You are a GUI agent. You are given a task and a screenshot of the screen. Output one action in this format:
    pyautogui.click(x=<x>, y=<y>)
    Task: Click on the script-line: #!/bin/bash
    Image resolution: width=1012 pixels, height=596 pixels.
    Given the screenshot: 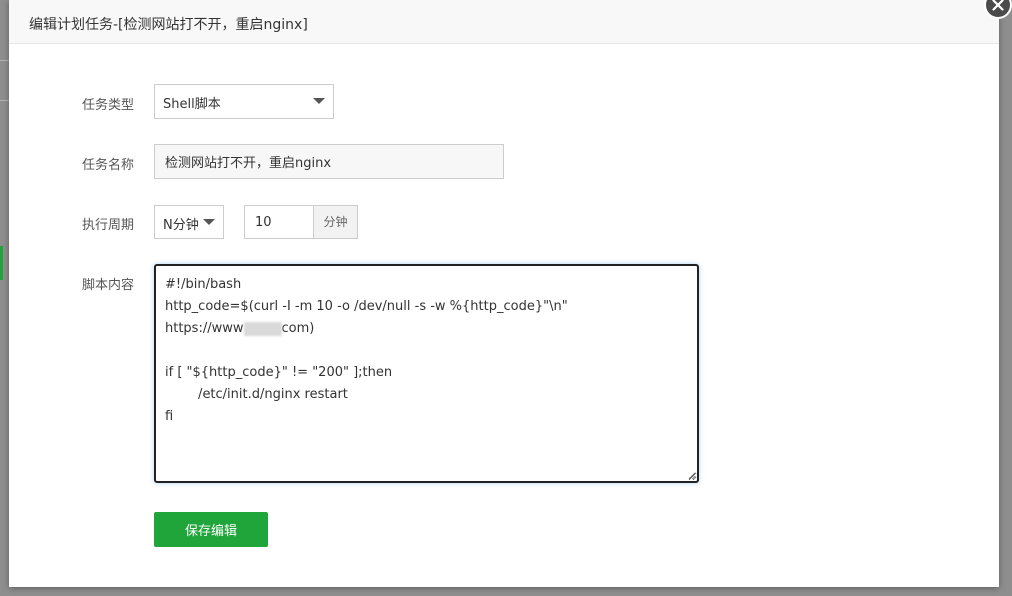 What is the action you would take?
    pyautogui.click(x=203, y=284)
    